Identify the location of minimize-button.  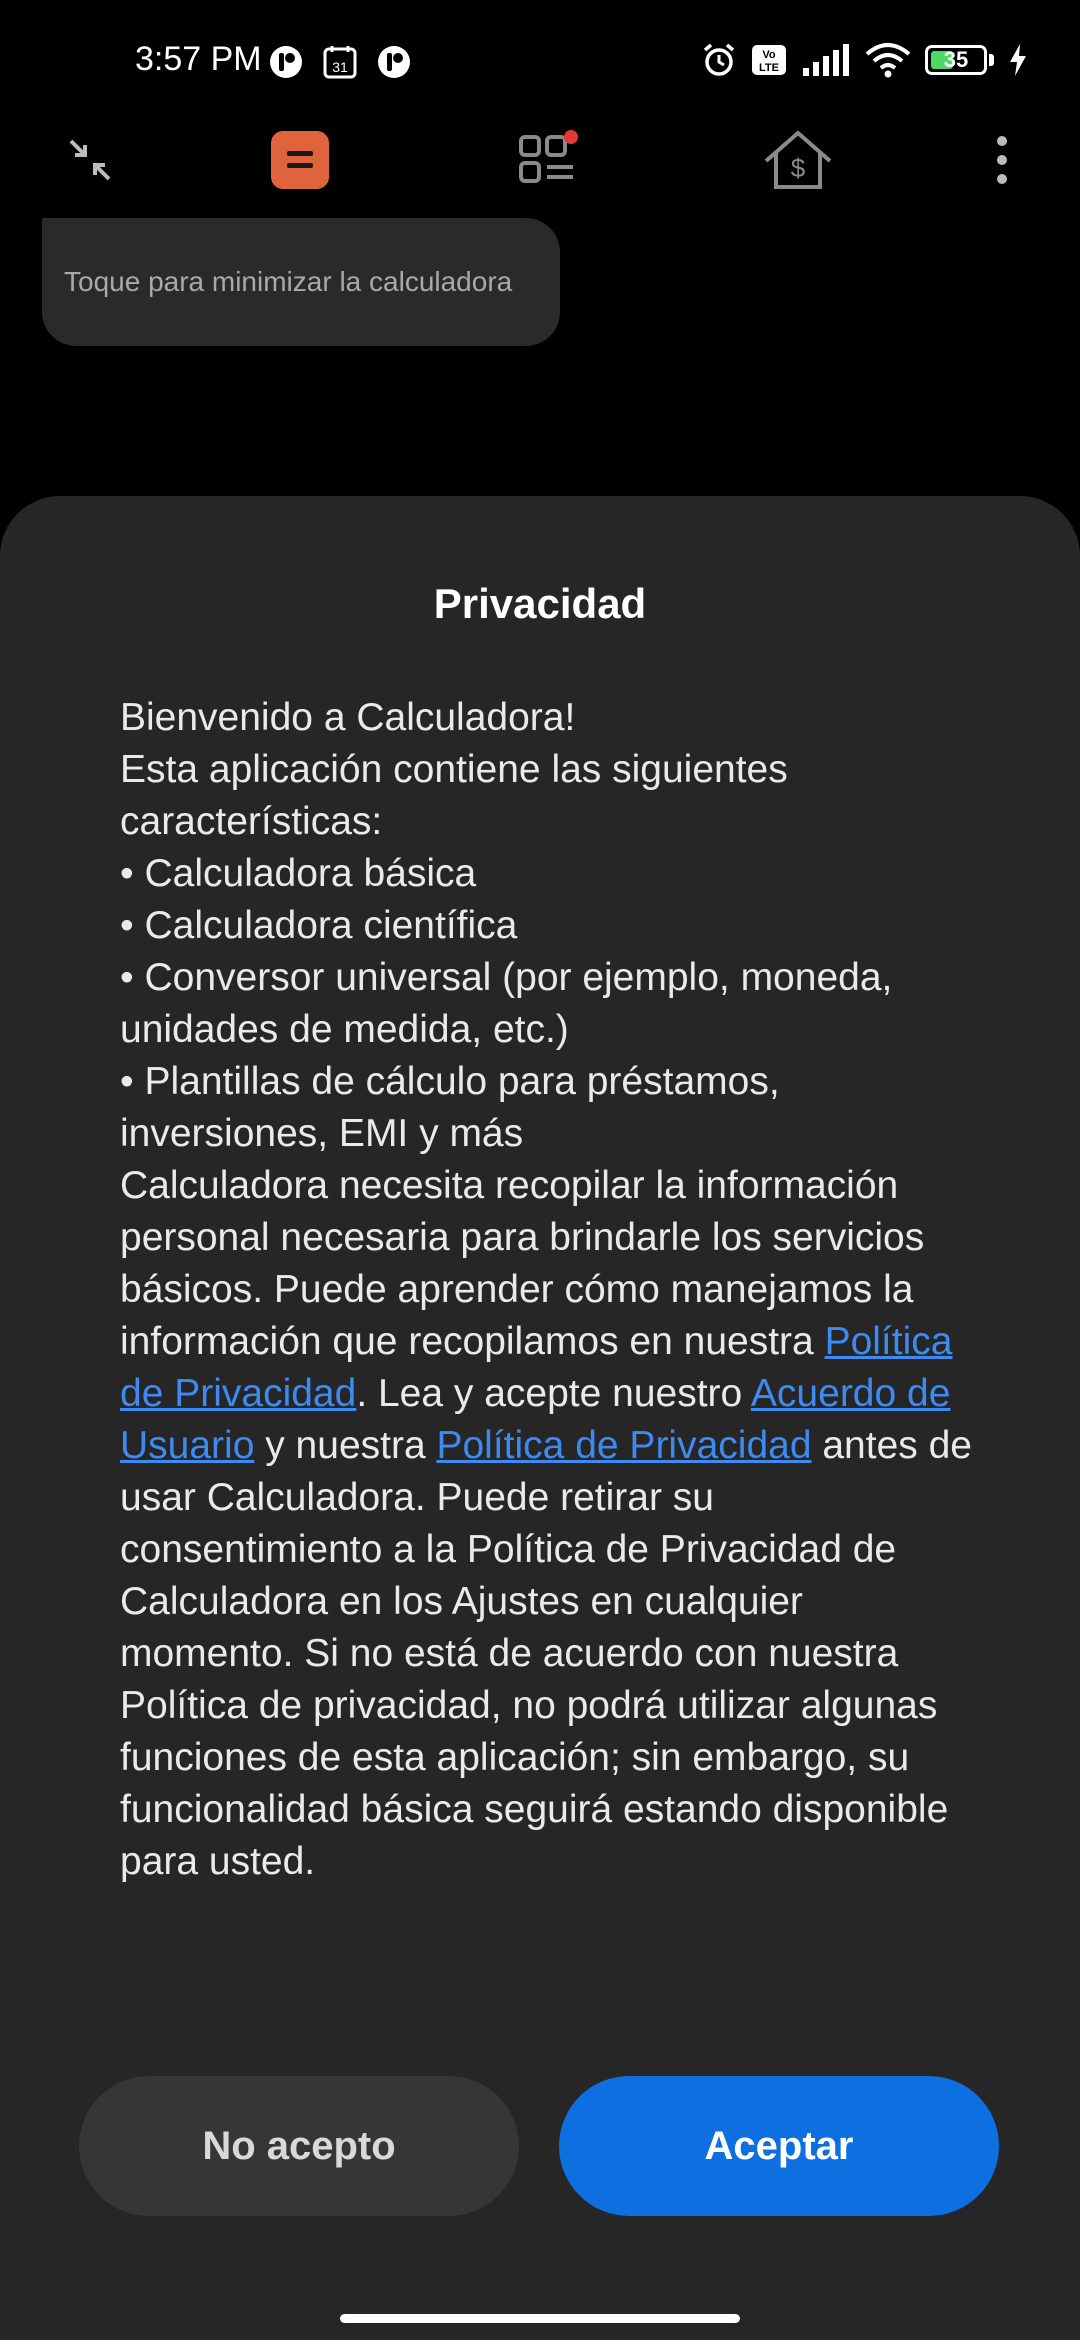
(90, 160).